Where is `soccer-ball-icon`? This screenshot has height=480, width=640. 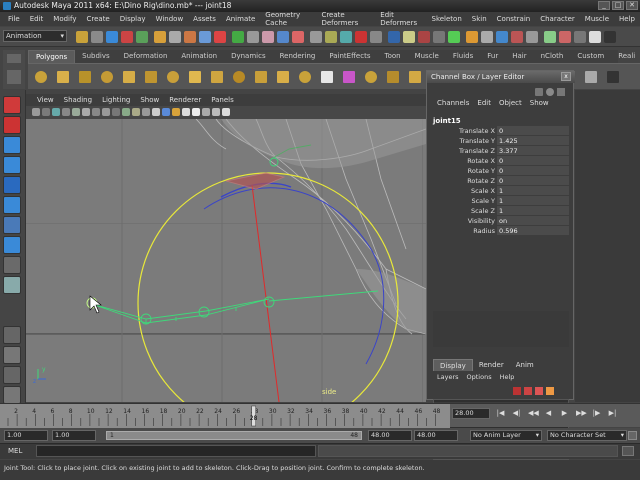 soccer-ball-icon is located at coordinates (261, 77).